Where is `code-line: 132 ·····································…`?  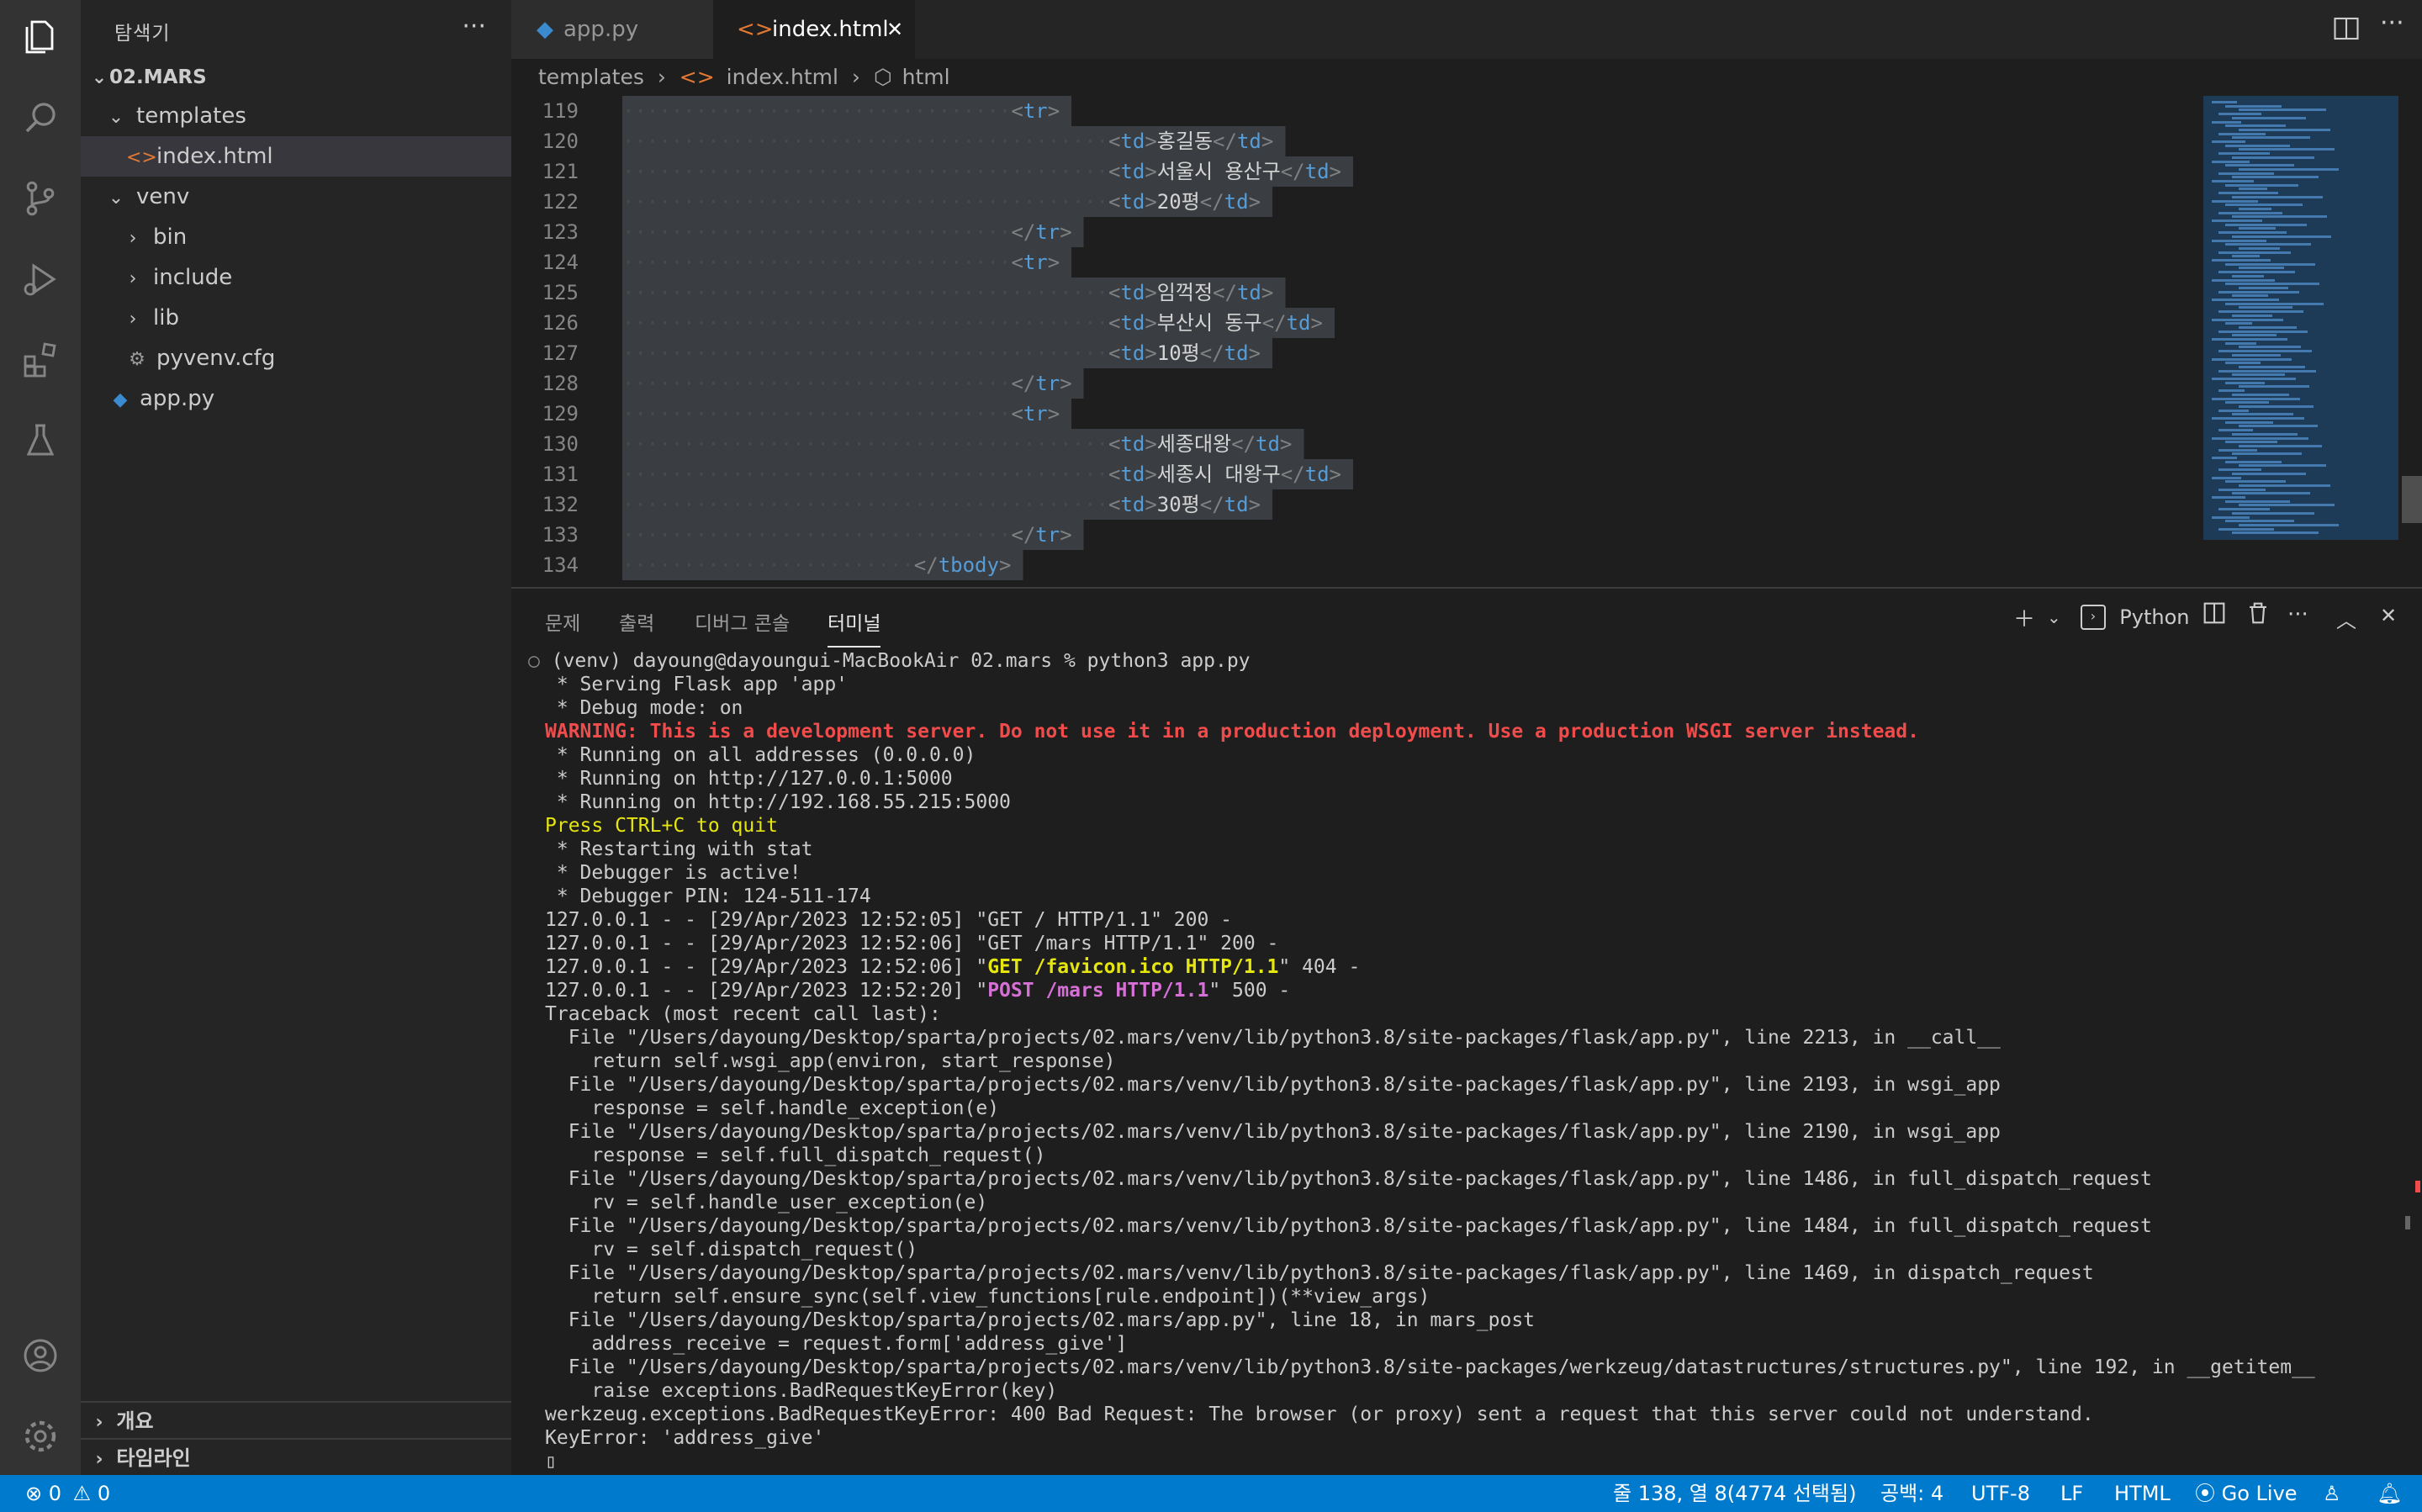 code-line: 132 ·····································… is located at coordinates (1352, 504).